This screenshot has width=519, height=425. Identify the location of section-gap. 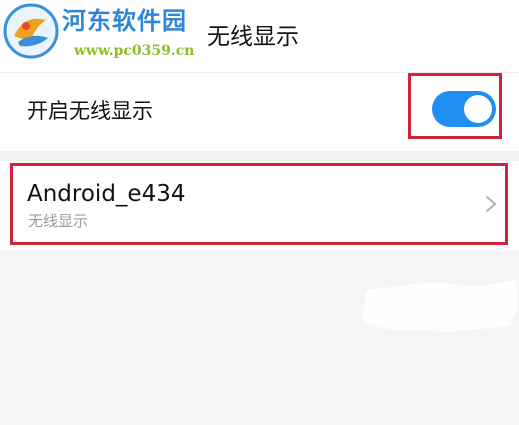
(259, 156).